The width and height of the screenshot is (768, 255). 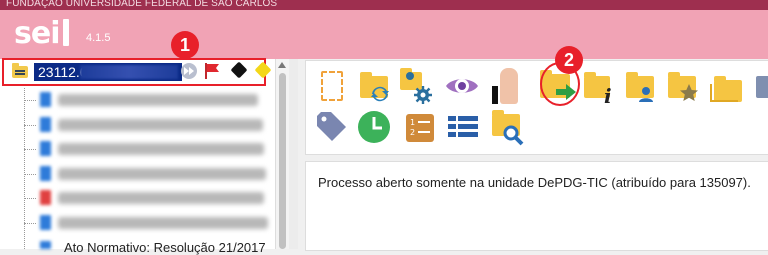 What do you see at coordinates (282, 161) in the screenshot?
I see `scroll-thumb` at bounding box center [282, 161].